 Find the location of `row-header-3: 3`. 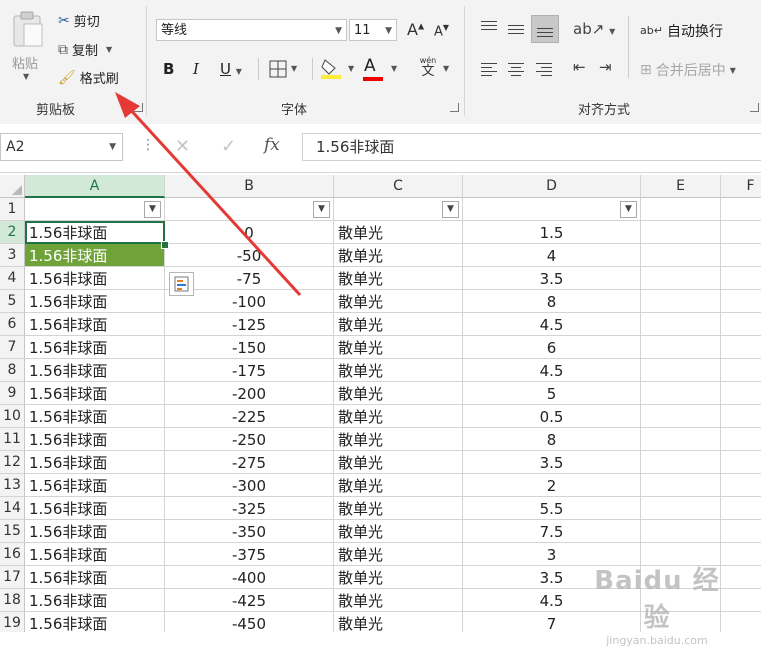

row-header-3: 3 is located at coordinates (12, 255).